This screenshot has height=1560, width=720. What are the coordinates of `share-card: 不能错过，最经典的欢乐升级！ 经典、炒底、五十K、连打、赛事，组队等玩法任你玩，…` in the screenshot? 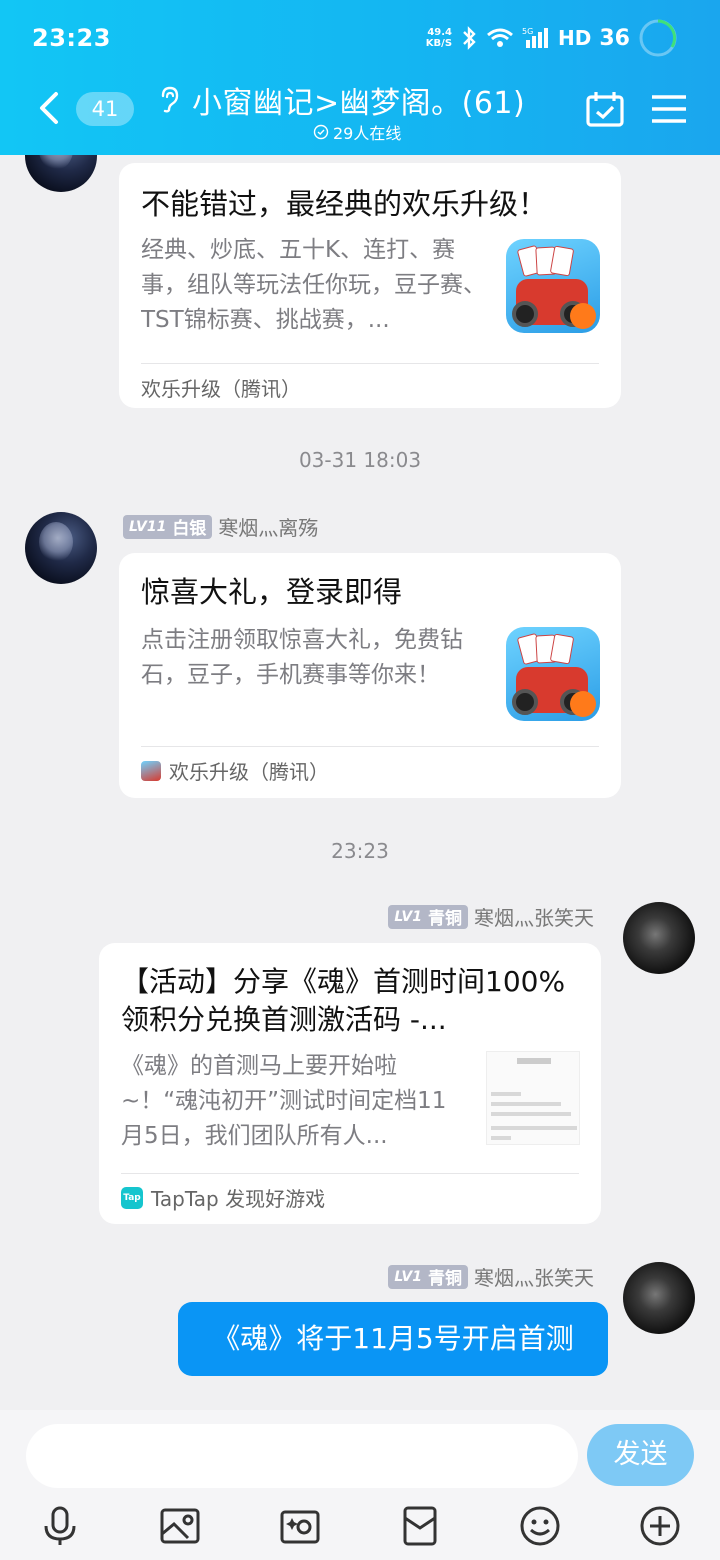 It's located at (370, 285).